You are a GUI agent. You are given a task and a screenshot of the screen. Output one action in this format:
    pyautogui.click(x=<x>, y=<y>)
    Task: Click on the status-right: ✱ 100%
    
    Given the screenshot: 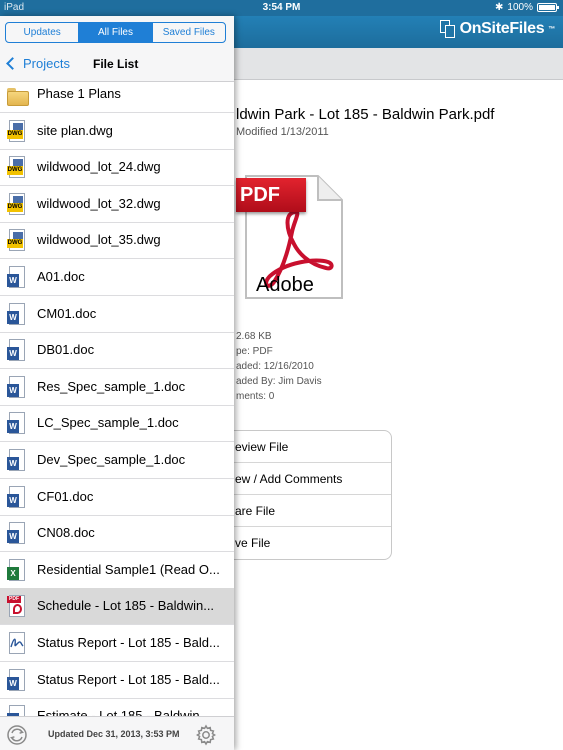 What is the action you would take?
    pyautogui.click(x=527, y=7)
    